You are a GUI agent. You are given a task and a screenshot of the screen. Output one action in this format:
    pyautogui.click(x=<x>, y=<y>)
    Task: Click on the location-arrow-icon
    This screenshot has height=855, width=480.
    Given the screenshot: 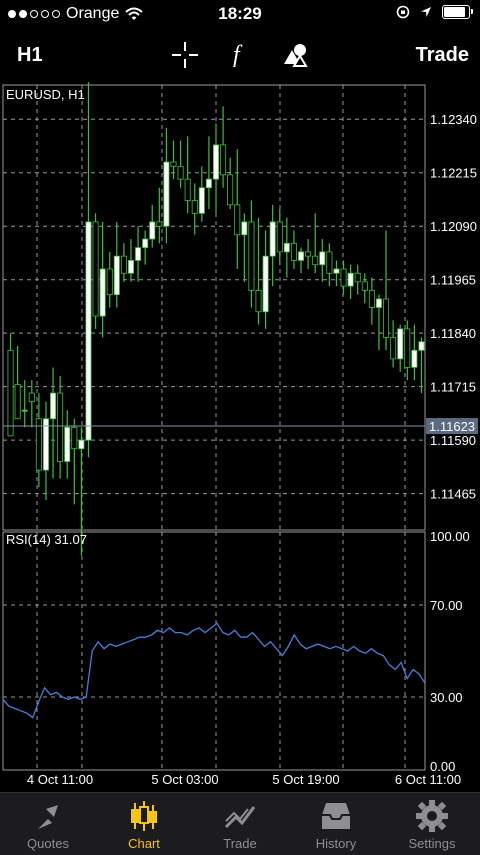 What is the action you would take?
    pyautogui.click(x=426, y=12)
    